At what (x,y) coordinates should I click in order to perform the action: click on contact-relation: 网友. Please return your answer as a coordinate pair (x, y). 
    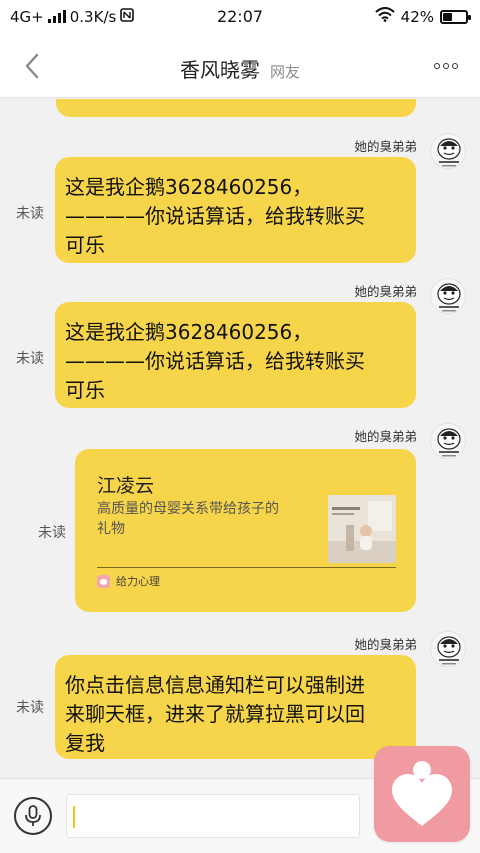
    Looking at the image, I should click on (284, 72).